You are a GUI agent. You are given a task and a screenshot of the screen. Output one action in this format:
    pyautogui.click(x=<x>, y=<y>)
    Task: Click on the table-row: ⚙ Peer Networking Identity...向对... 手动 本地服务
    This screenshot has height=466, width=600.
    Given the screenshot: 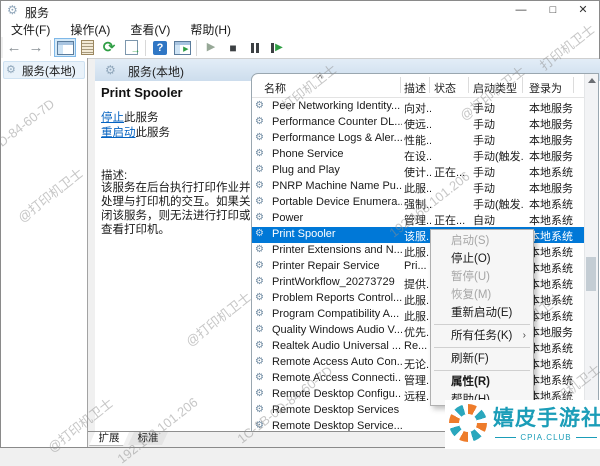 What is the action you would take?
    pyautogui.click(x=418, y=107)
    